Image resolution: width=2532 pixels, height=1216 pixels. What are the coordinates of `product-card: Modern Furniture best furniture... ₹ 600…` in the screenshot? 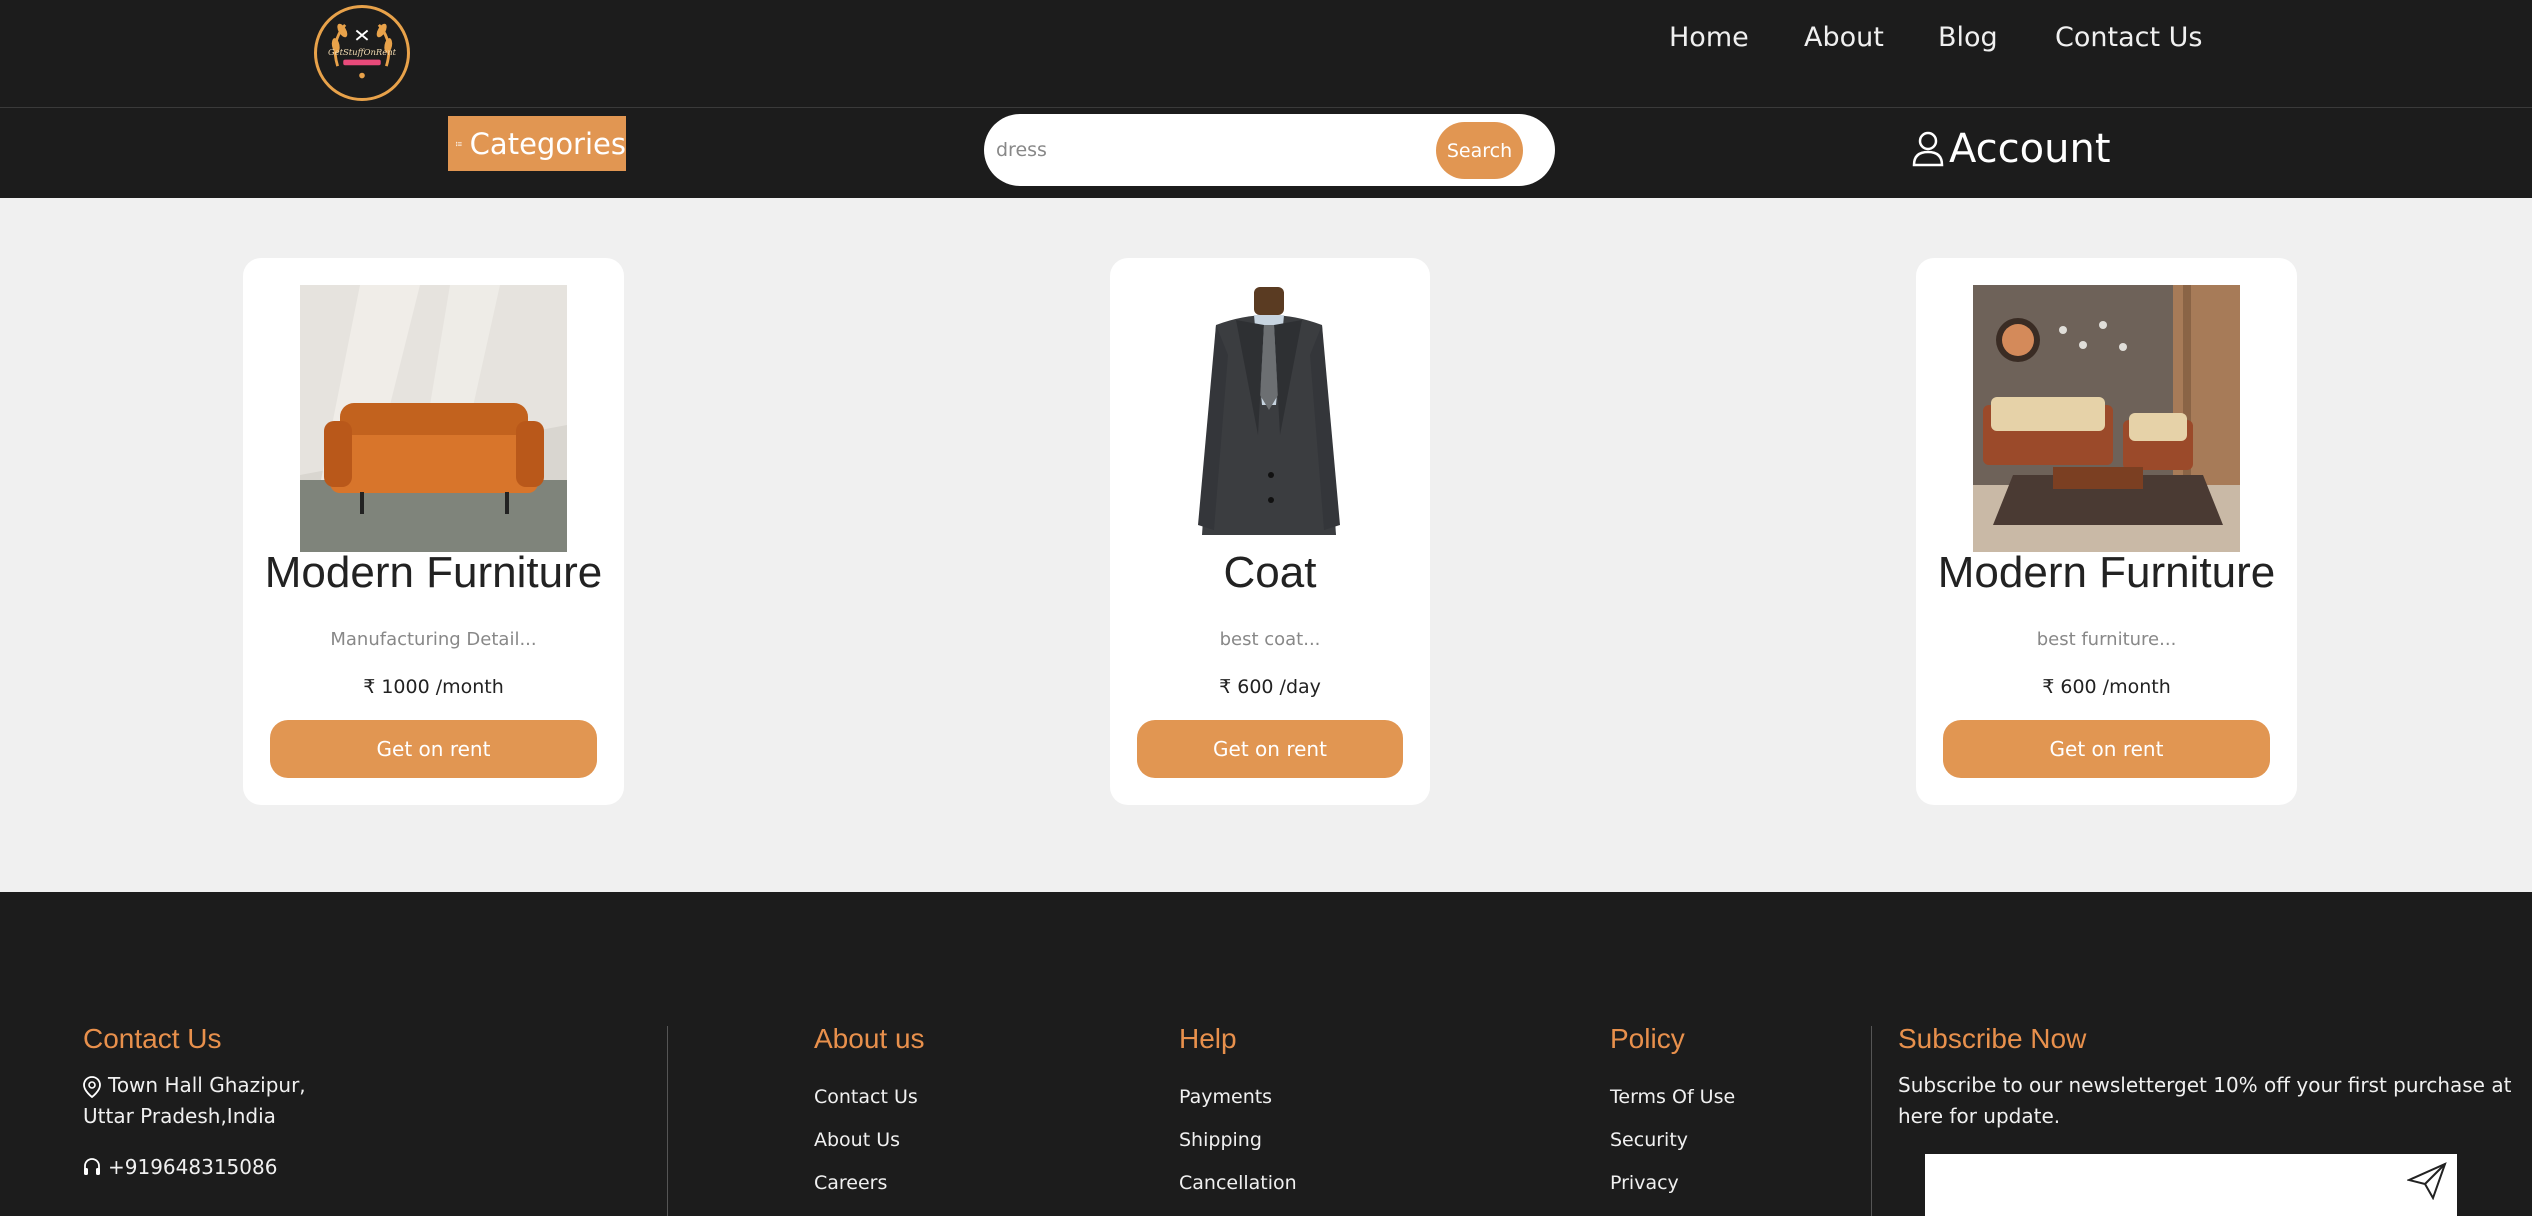 It's located at (2106, 531).